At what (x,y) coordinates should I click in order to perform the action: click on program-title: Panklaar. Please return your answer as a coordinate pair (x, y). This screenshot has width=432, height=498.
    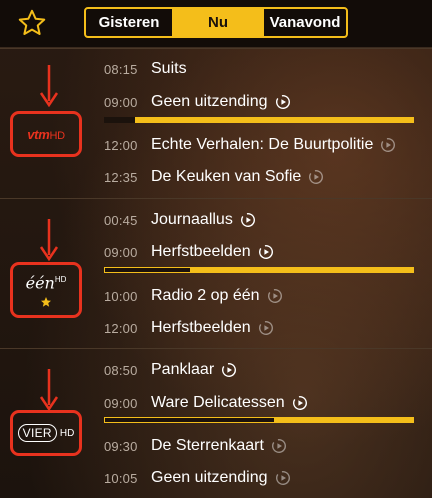
    Looking at the image, I should click on (183, 369).